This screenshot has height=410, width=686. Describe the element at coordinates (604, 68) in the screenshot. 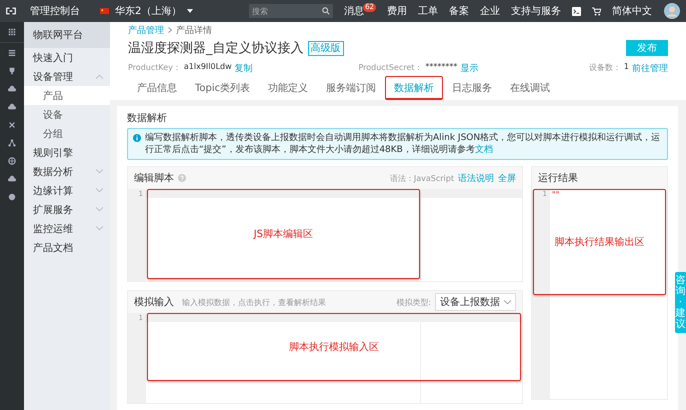

I see `meta-label: 设备数：` at that location.